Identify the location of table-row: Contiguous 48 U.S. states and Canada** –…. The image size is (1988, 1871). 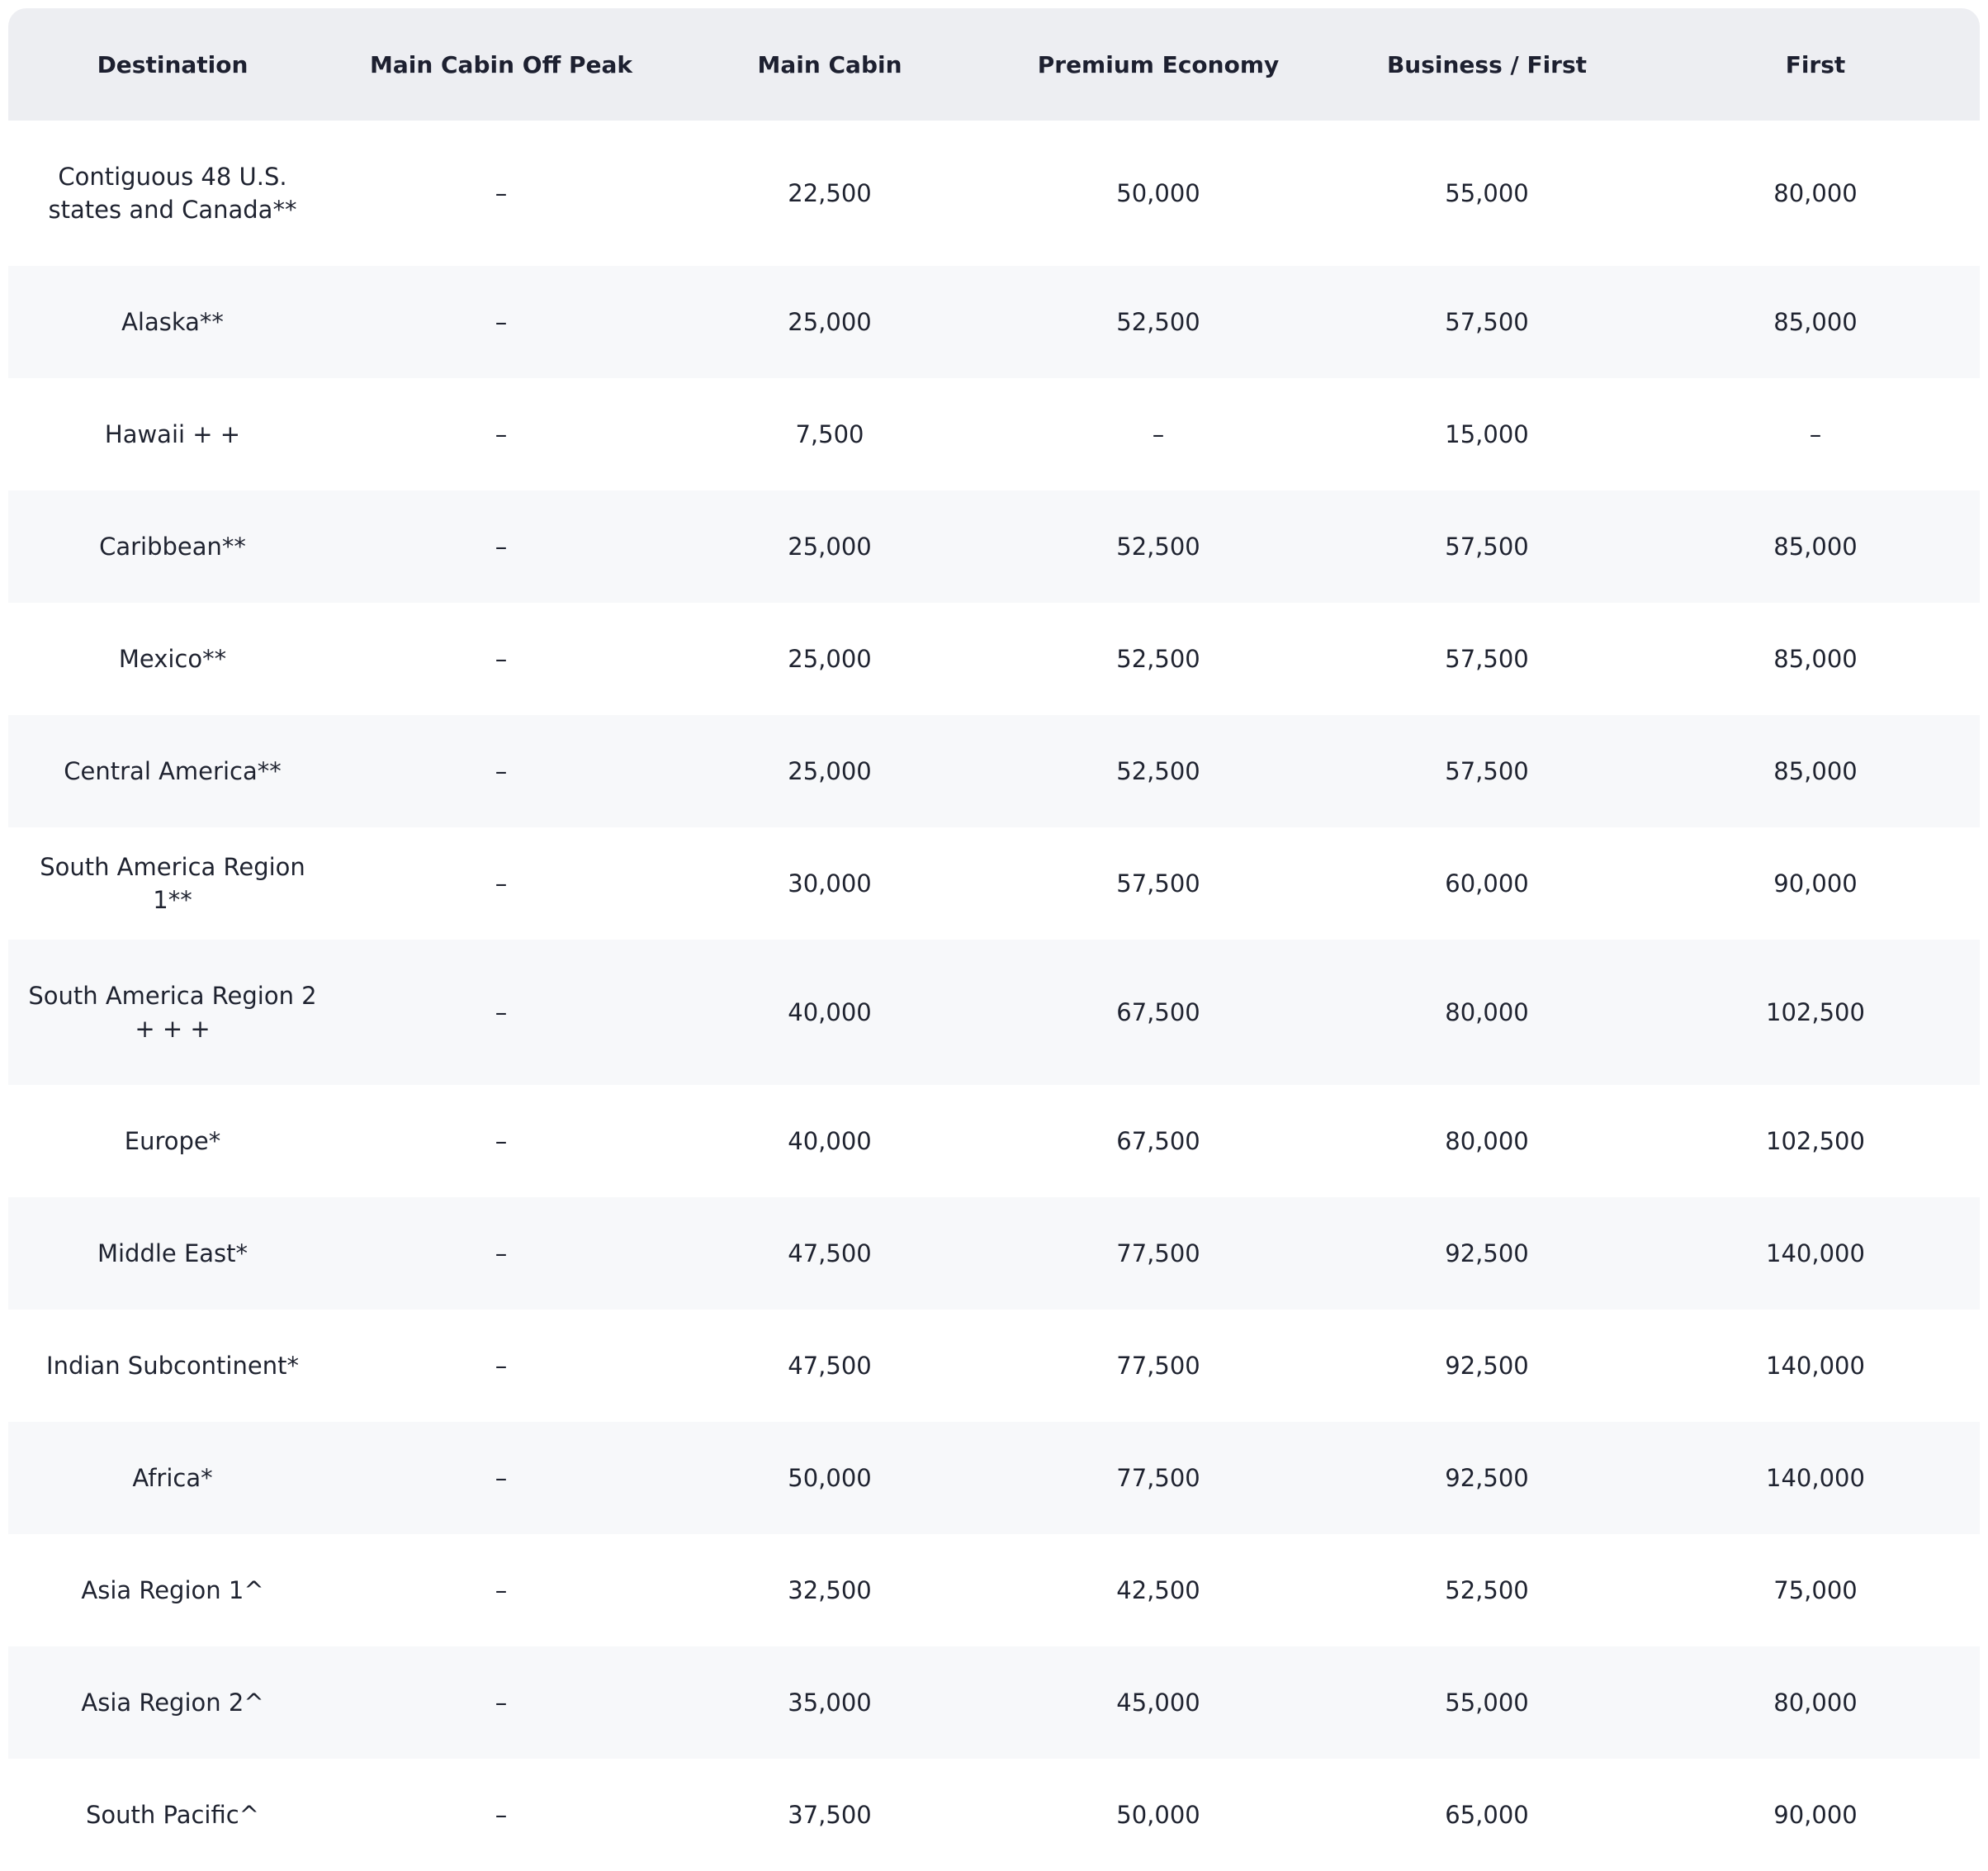
(994, 193).